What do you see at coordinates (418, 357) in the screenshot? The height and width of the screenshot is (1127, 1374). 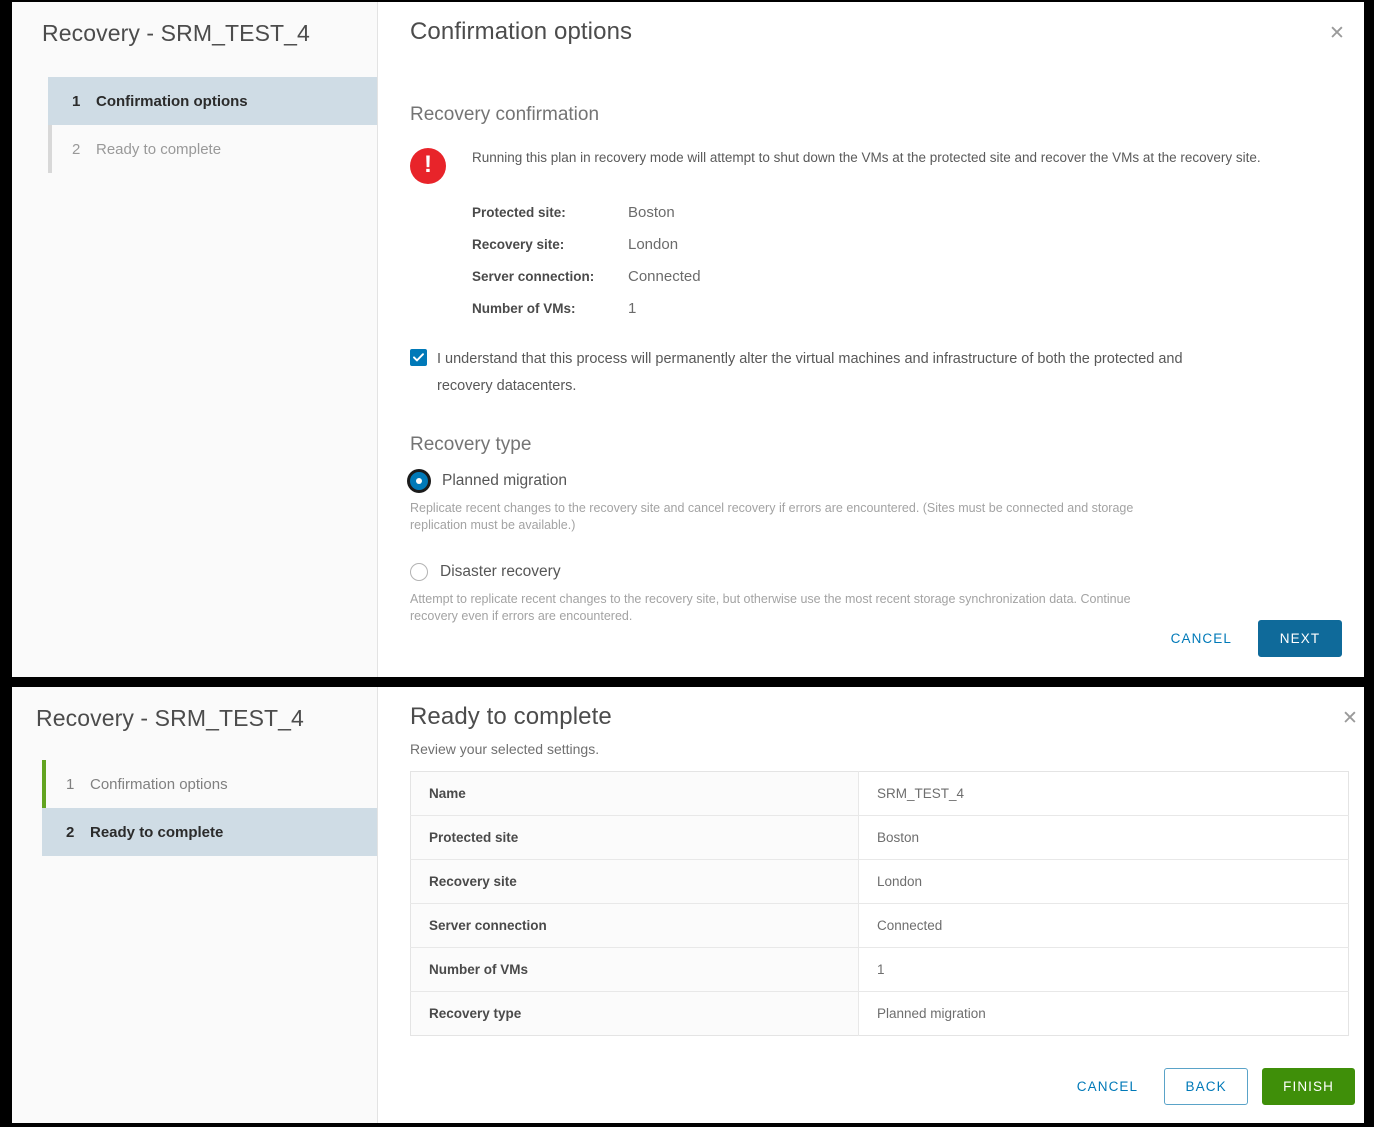 I see `acknowledgement-checkbox` at bounding box center [418, 357].